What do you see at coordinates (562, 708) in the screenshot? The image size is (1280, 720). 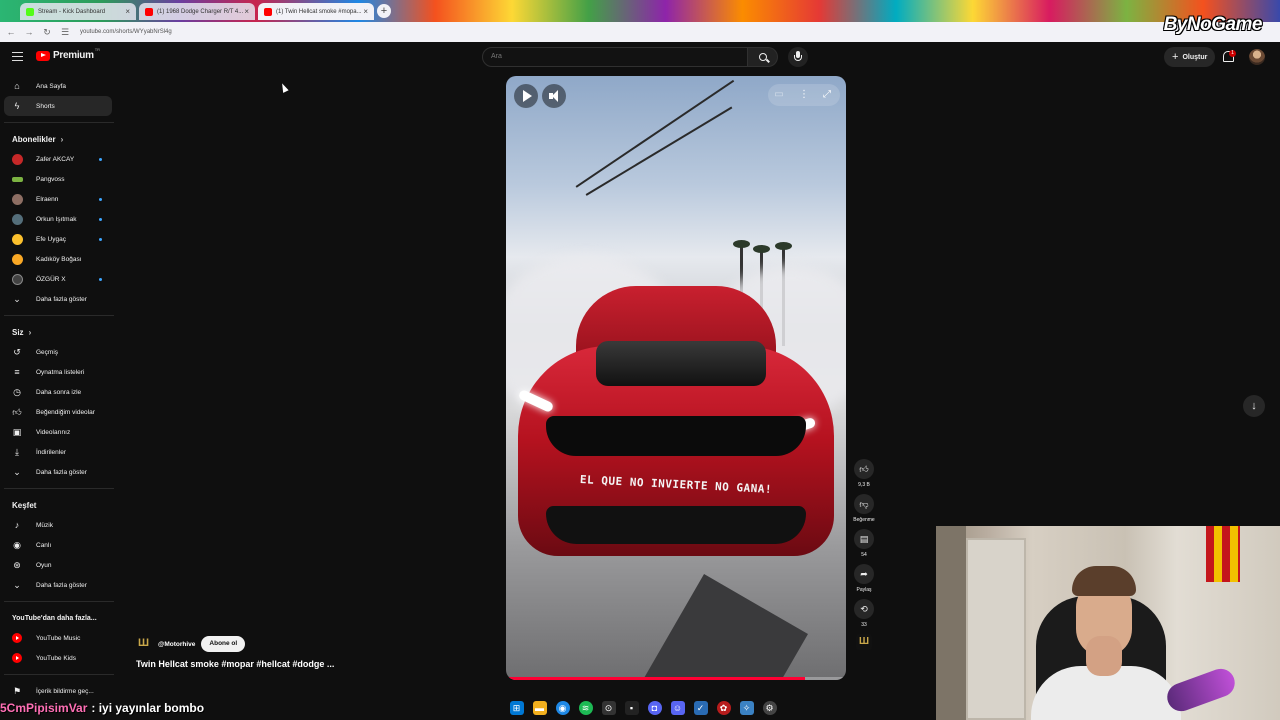 I see `chrome-icon: ◉` at bounding box center [562, 708].